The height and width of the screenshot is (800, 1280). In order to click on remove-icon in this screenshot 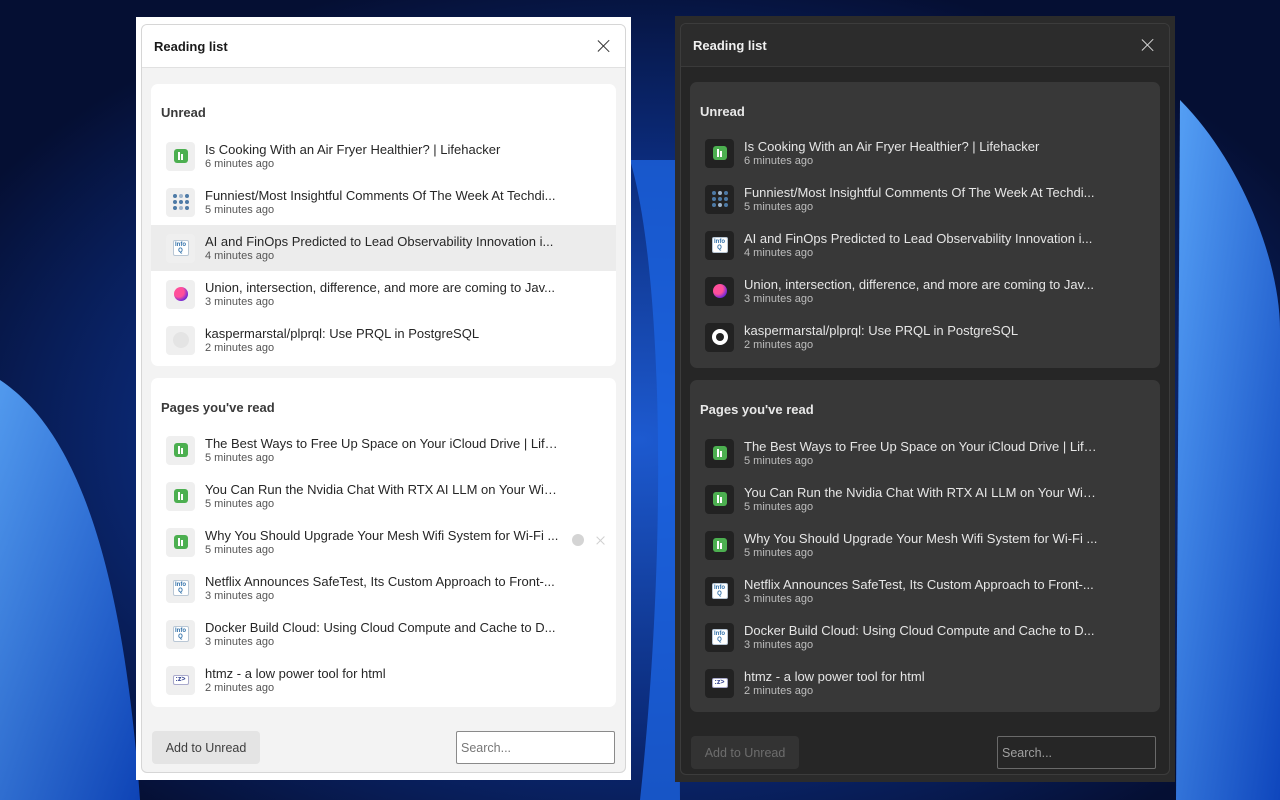, I will do `click(601, 540)`.